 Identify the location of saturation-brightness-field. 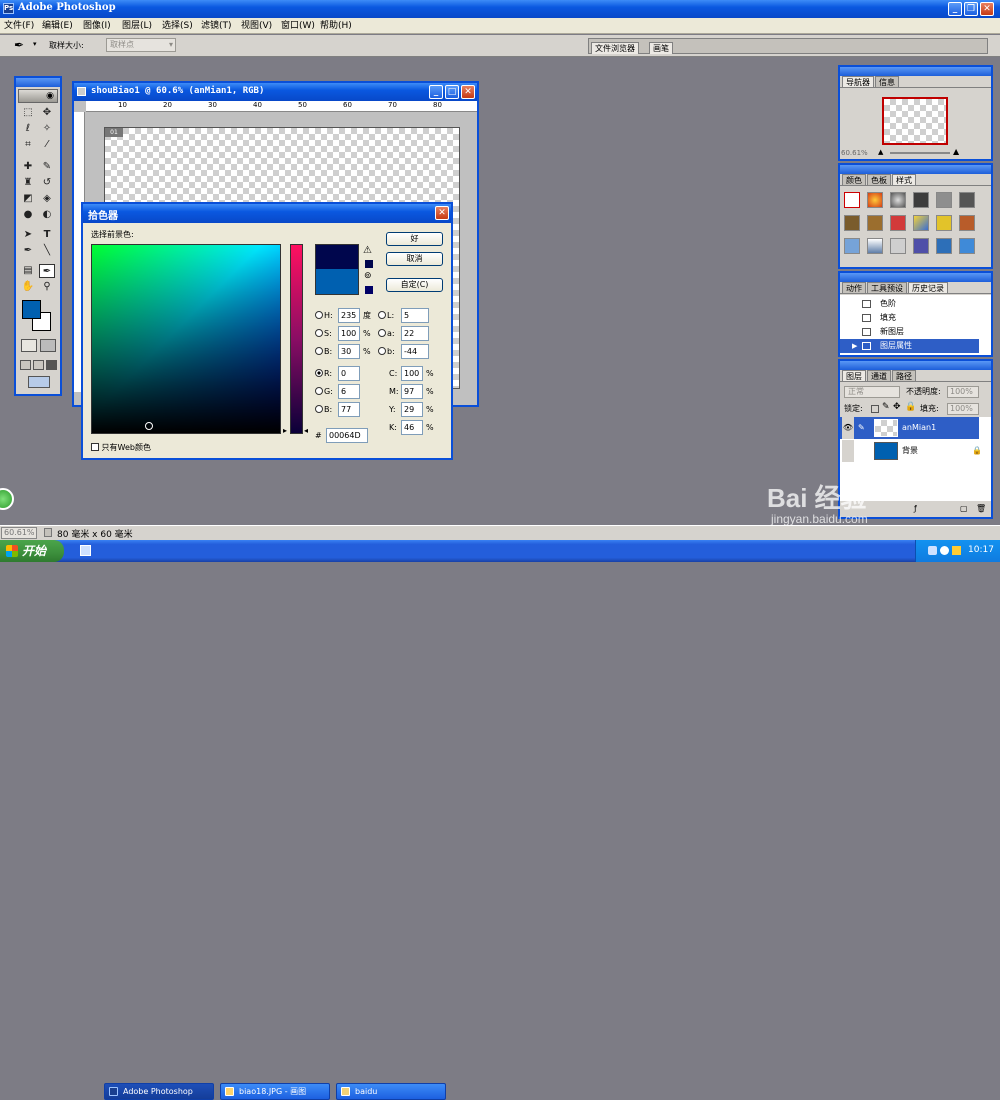
(186, 339).